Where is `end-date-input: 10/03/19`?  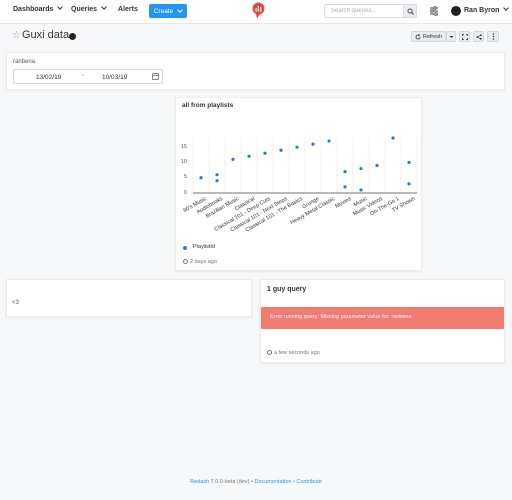 end-date-input: 10/03/19 is located at coordinates (114, 77).